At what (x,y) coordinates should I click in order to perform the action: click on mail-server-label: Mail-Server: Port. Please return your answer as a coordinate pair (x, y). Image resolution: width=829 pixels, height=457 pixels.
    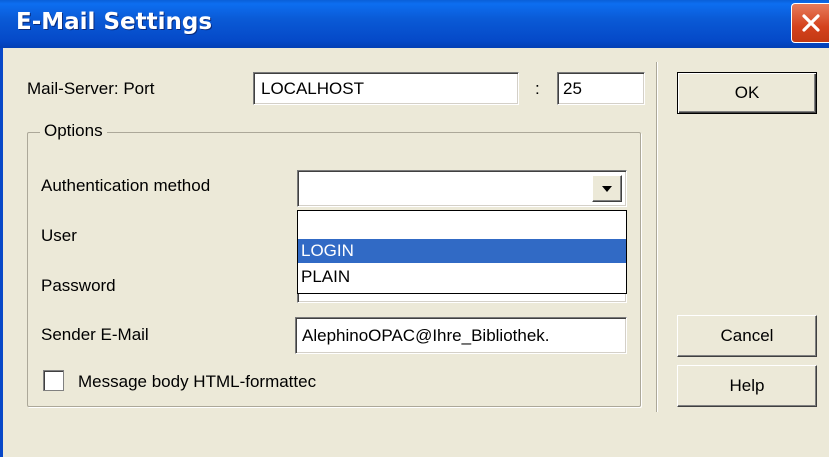
    Looking at the image, I should click on (91, 88).